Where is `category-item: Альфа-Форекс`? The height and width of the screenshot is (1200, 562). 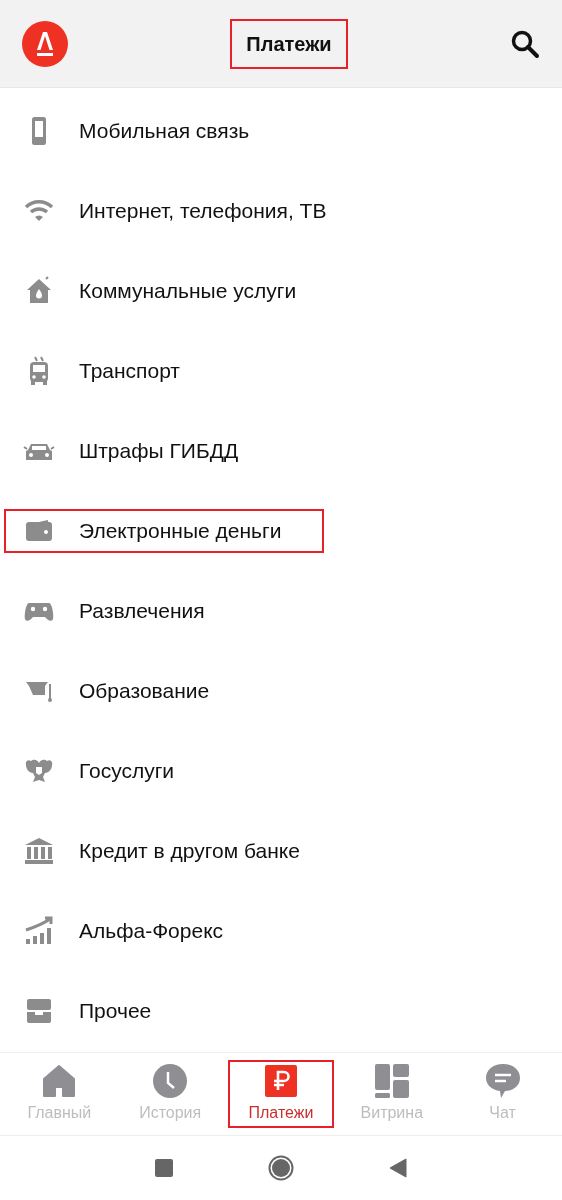 category-item: Альфа-Форекс is located at coordinates (164, 931).